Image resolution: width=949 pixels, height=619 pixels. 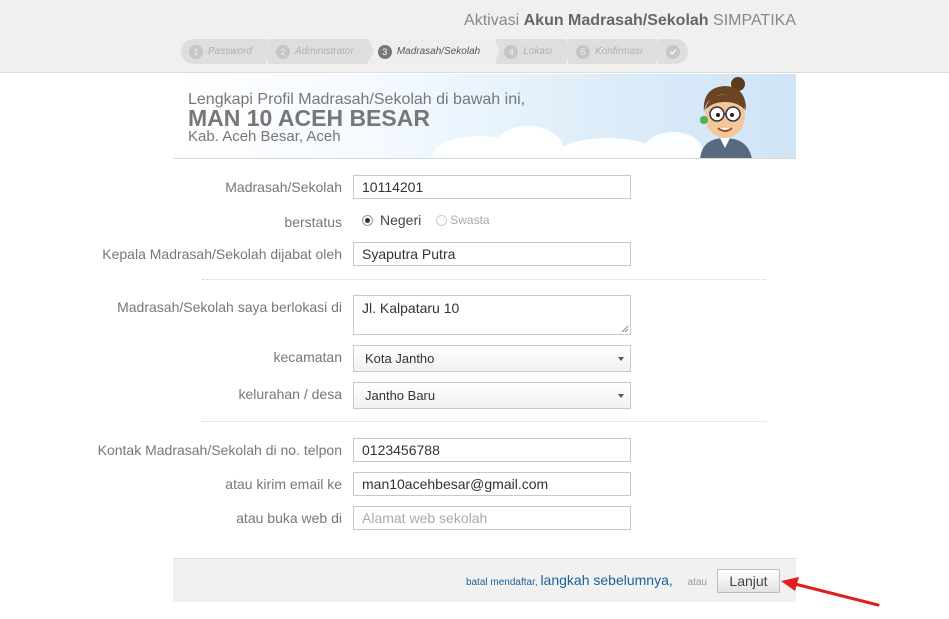 What do you see at coordinates (619, 51) in the screenshot?
I see `step-label: Konfirmasi` at bounding box center [619, 51].